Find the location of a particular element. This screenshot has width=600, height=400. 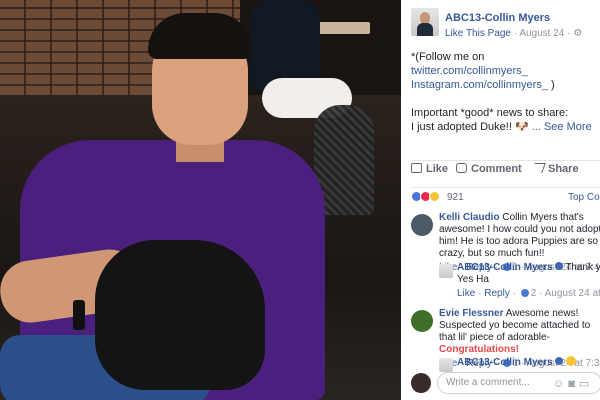

background-person is located at coordinates (285, 45).